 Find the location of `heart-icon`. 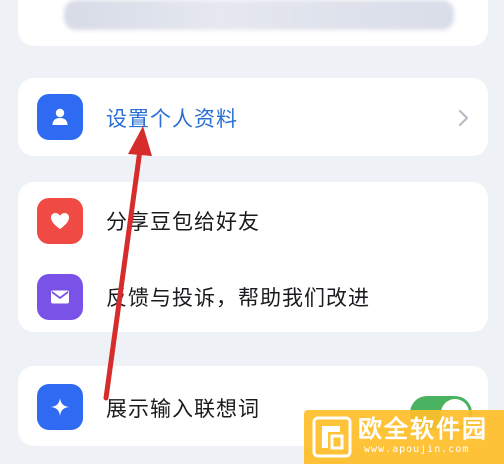

heart-icon is located at coordinates (60, 221).